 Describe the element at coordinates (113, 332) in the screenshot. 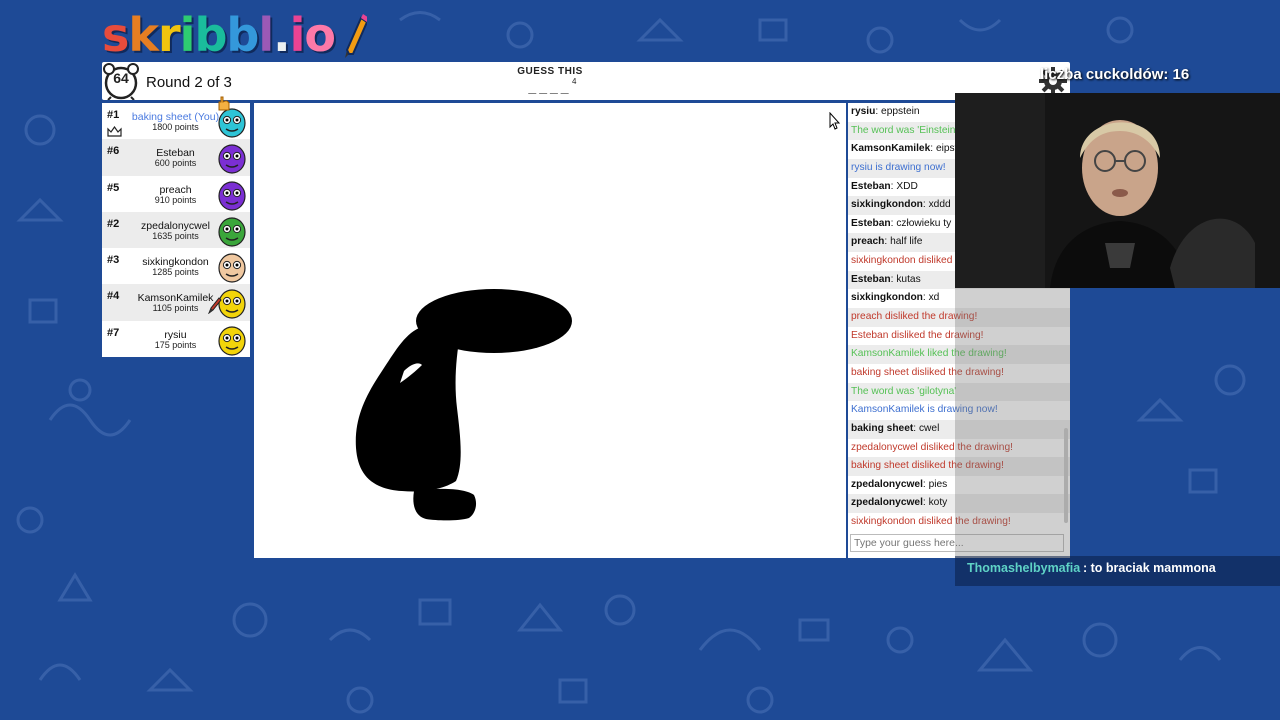

I see `player-rank: #7` at that location.